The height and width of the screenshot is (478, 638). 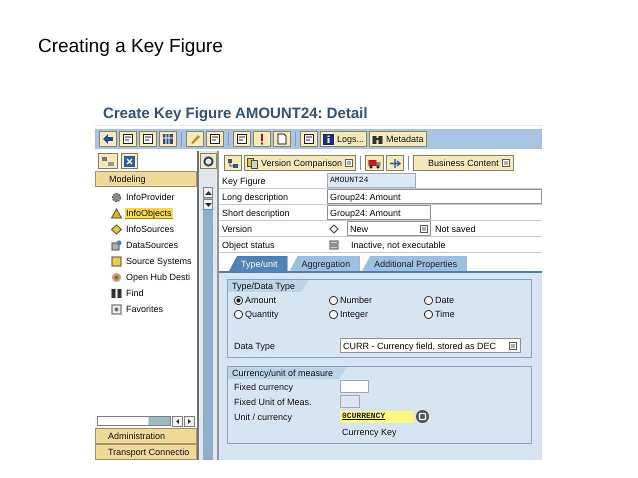 I want to click on close-icon, so click(x=129, y=161).